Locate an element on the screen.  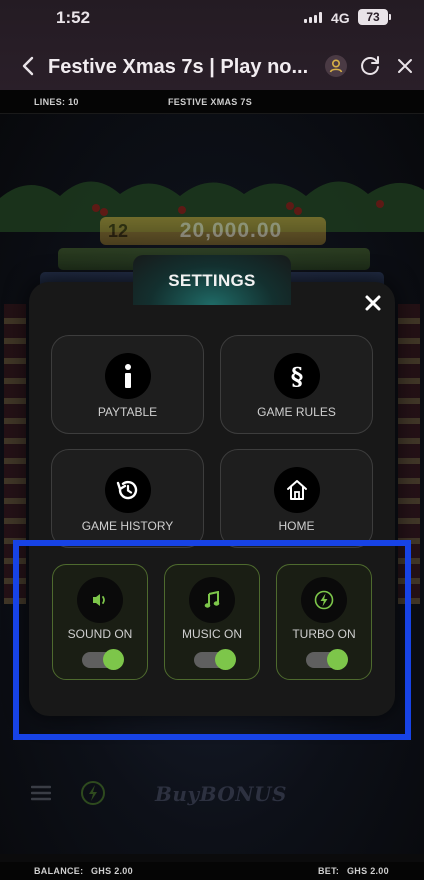
info-icon is located at coordinates (128, 376).